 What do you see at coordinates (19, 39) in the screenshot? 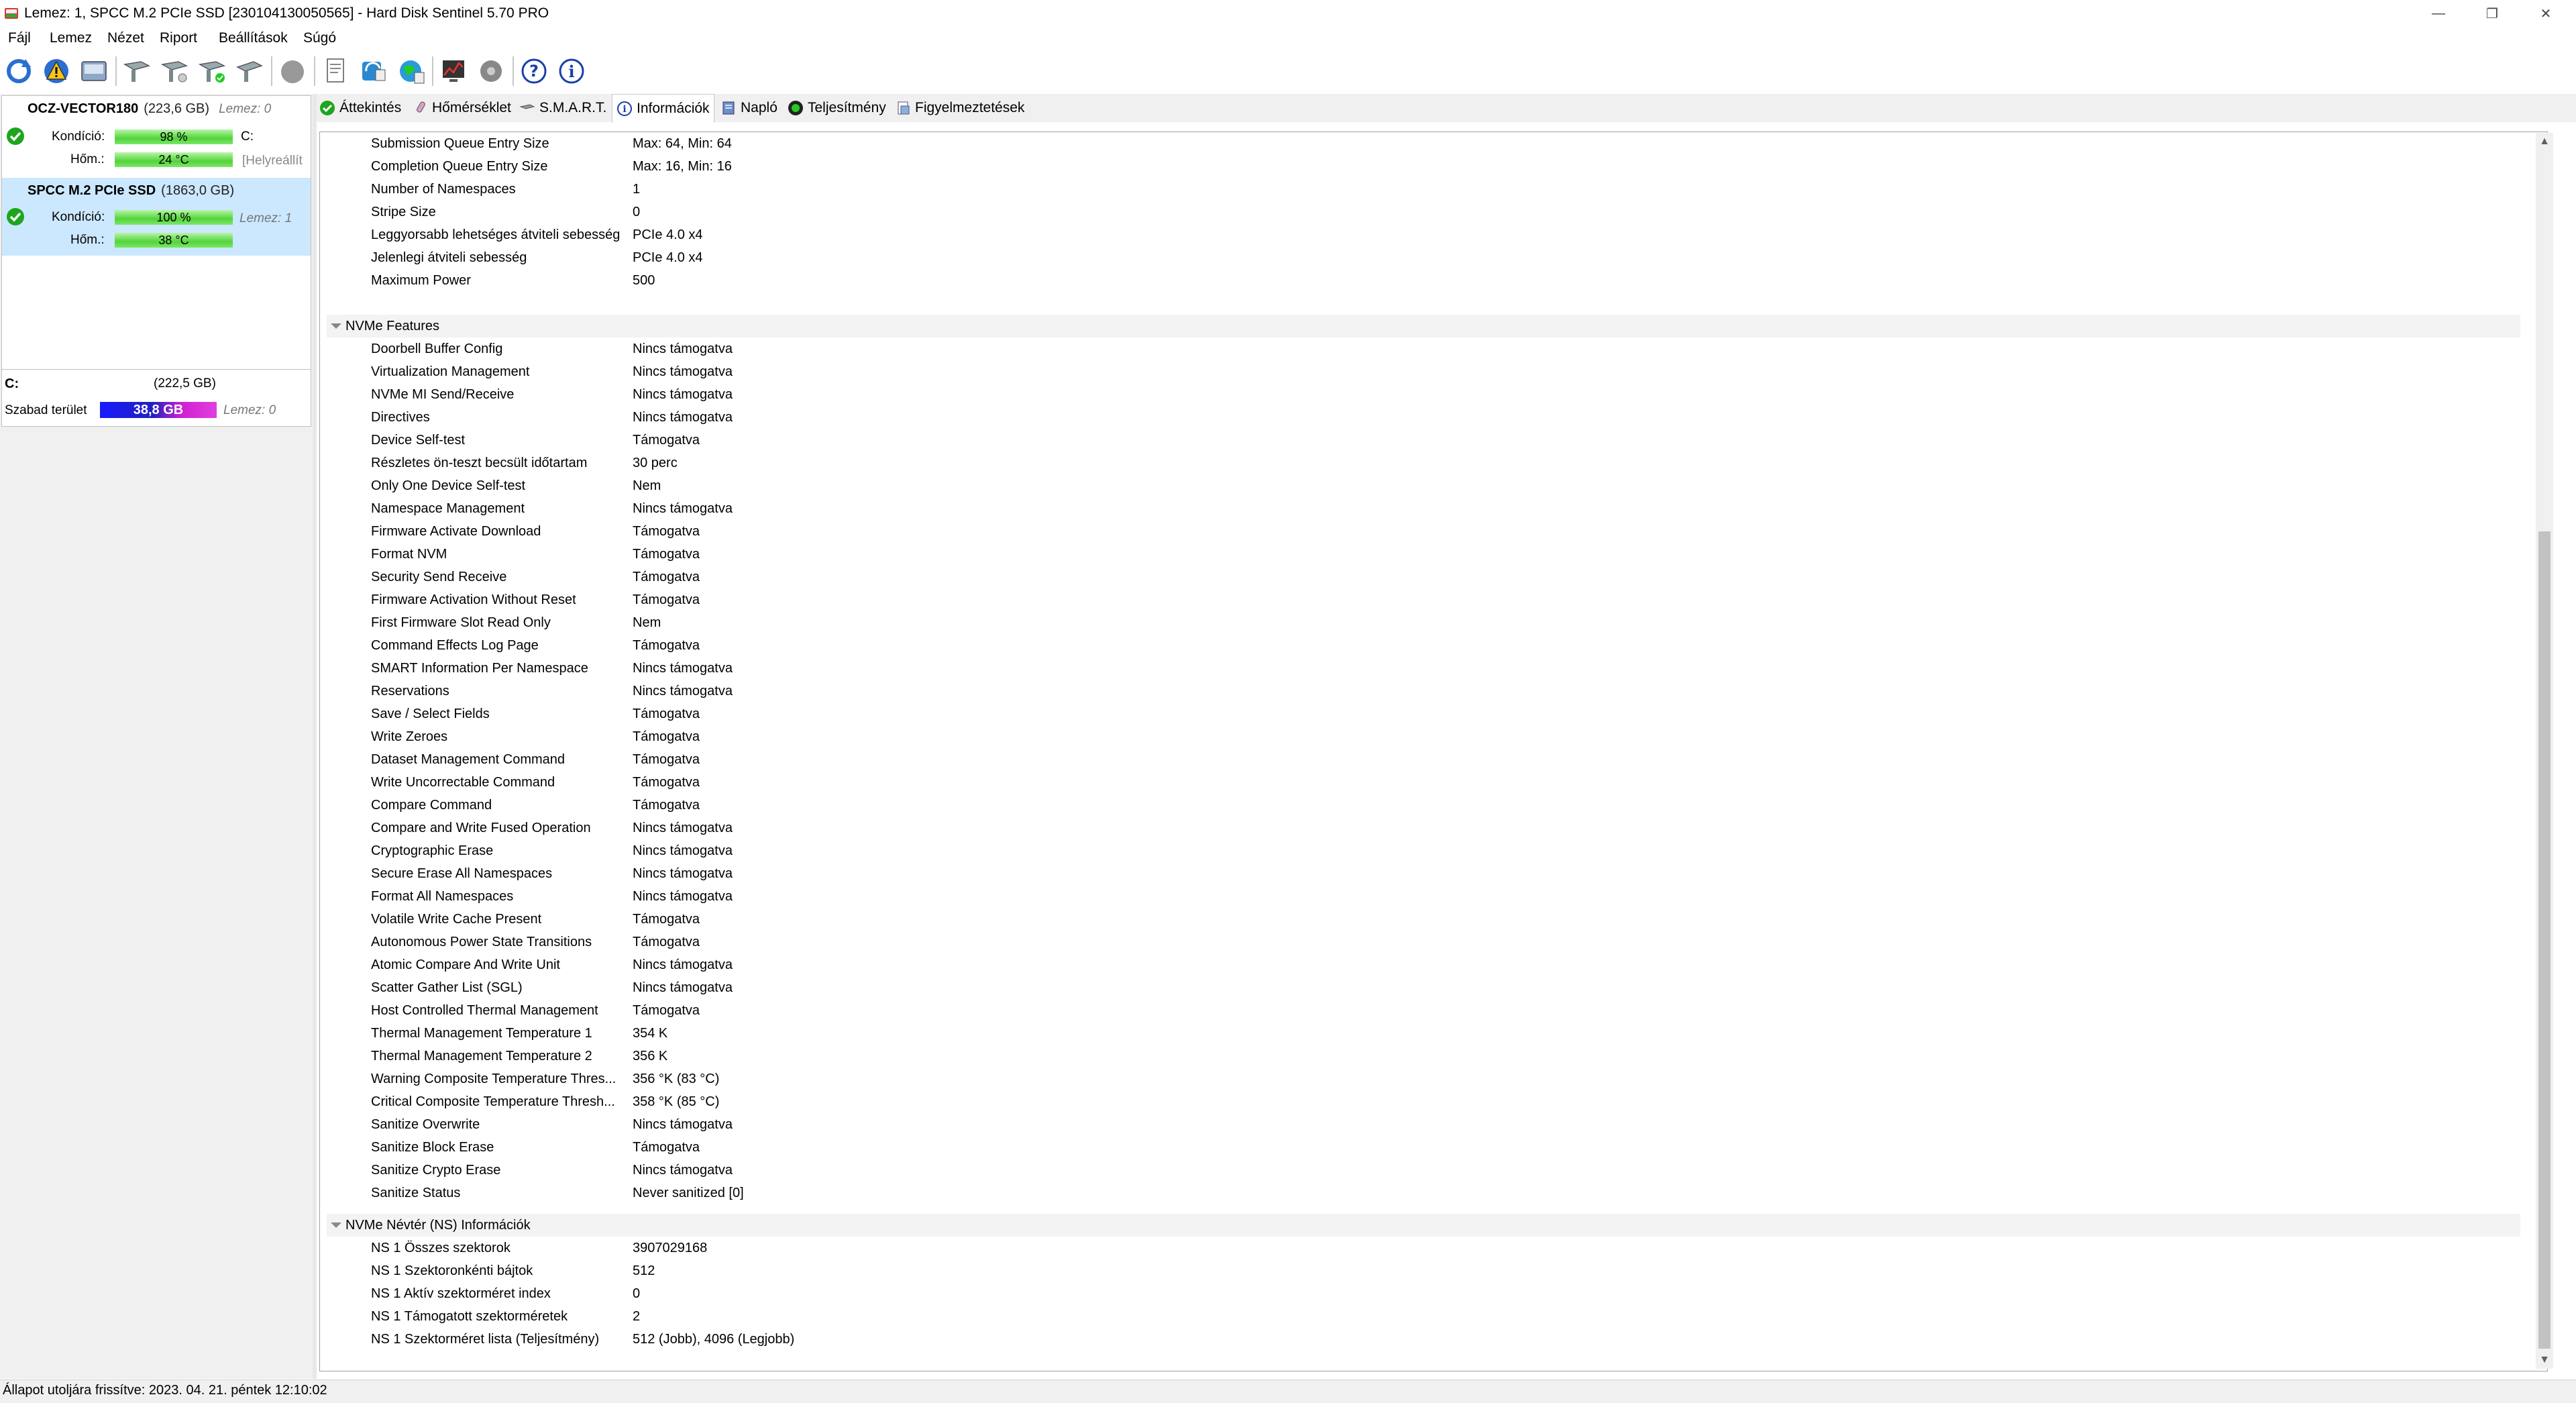
I see `menu-fajl: Fájl` at bounding box center [19, 39].